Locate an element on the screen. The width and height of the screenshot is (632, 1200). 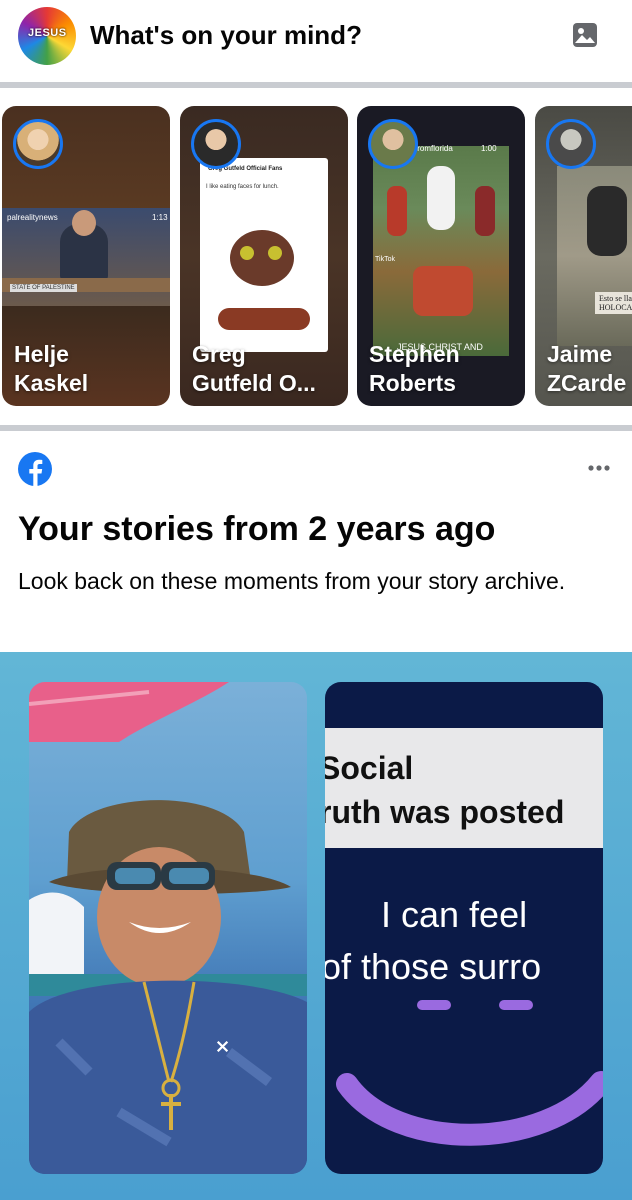
story-overlay-source: palrealitynews is located at coordinates (32, 217).